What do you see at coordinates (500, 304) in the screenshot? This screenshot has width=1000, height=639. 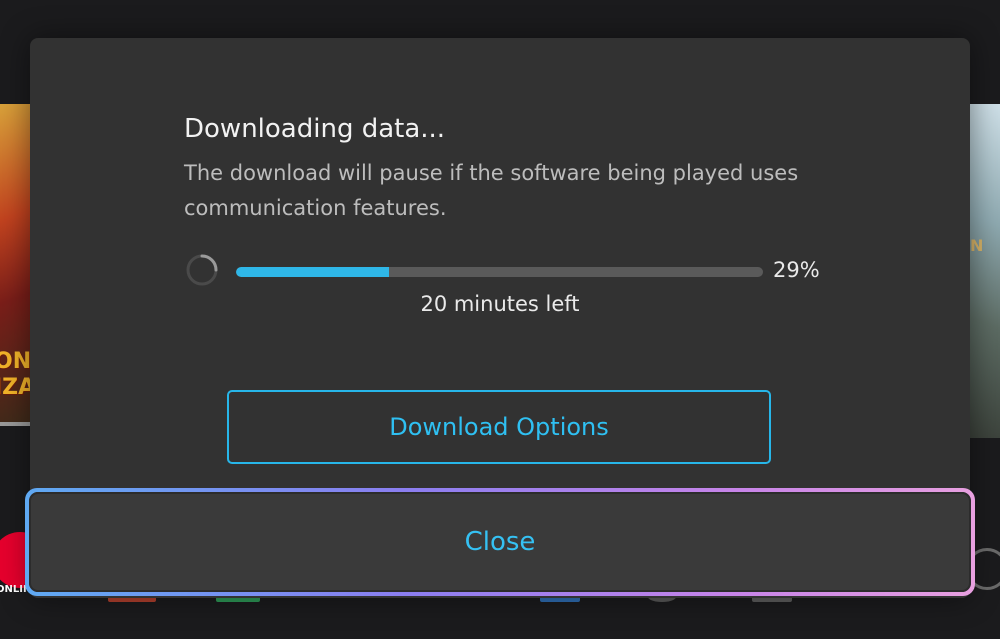 I see `time-remaining: 20 minutes left` at bounding box center [500, 304].